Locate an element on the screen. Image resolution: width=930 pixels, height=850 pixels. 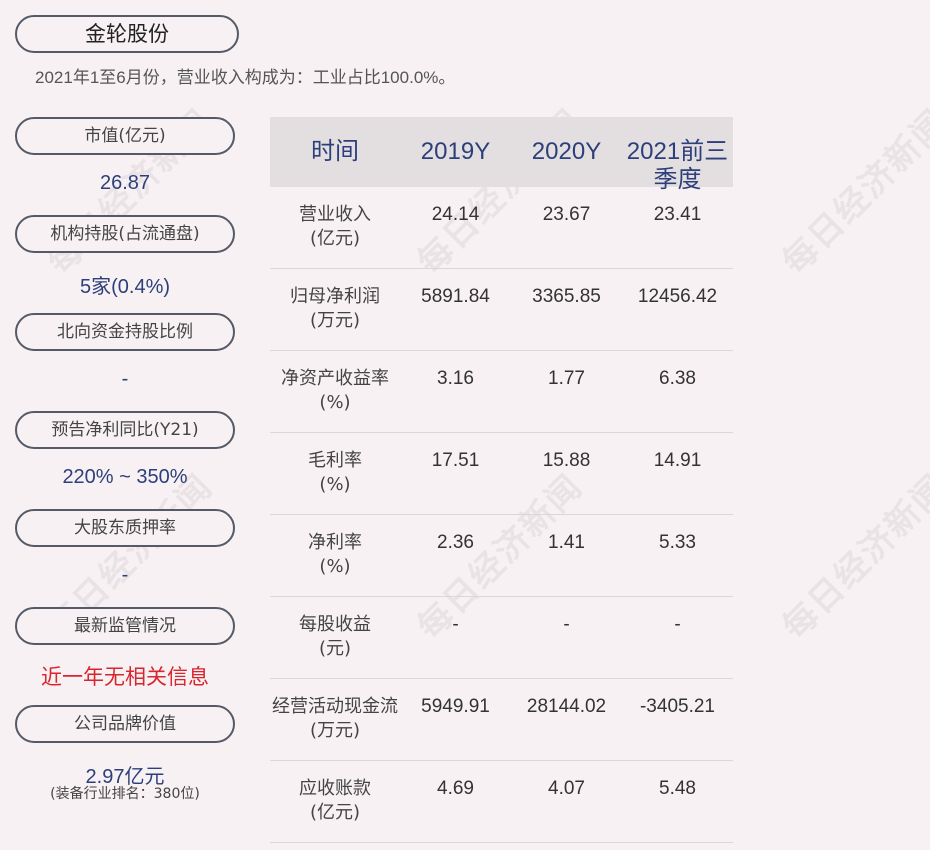
cell-value: 6.38 is located at coordinates (677, 378).